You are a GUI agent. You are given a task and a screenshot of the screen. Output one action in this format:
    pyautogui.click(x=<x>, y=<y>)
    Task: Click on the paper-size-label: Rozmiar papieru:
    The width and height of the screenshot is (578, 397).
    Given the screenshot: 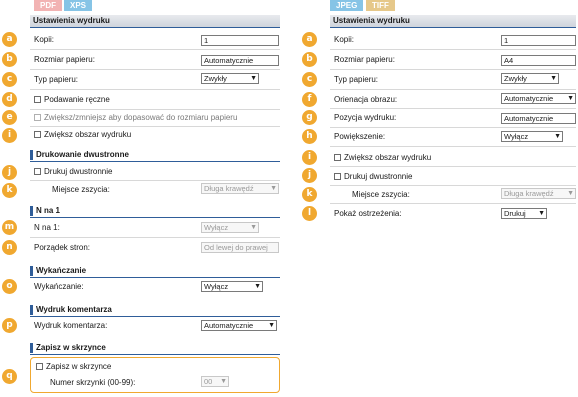 What is the action you would take?
    pyautogui.click(x=364, y=59)
    